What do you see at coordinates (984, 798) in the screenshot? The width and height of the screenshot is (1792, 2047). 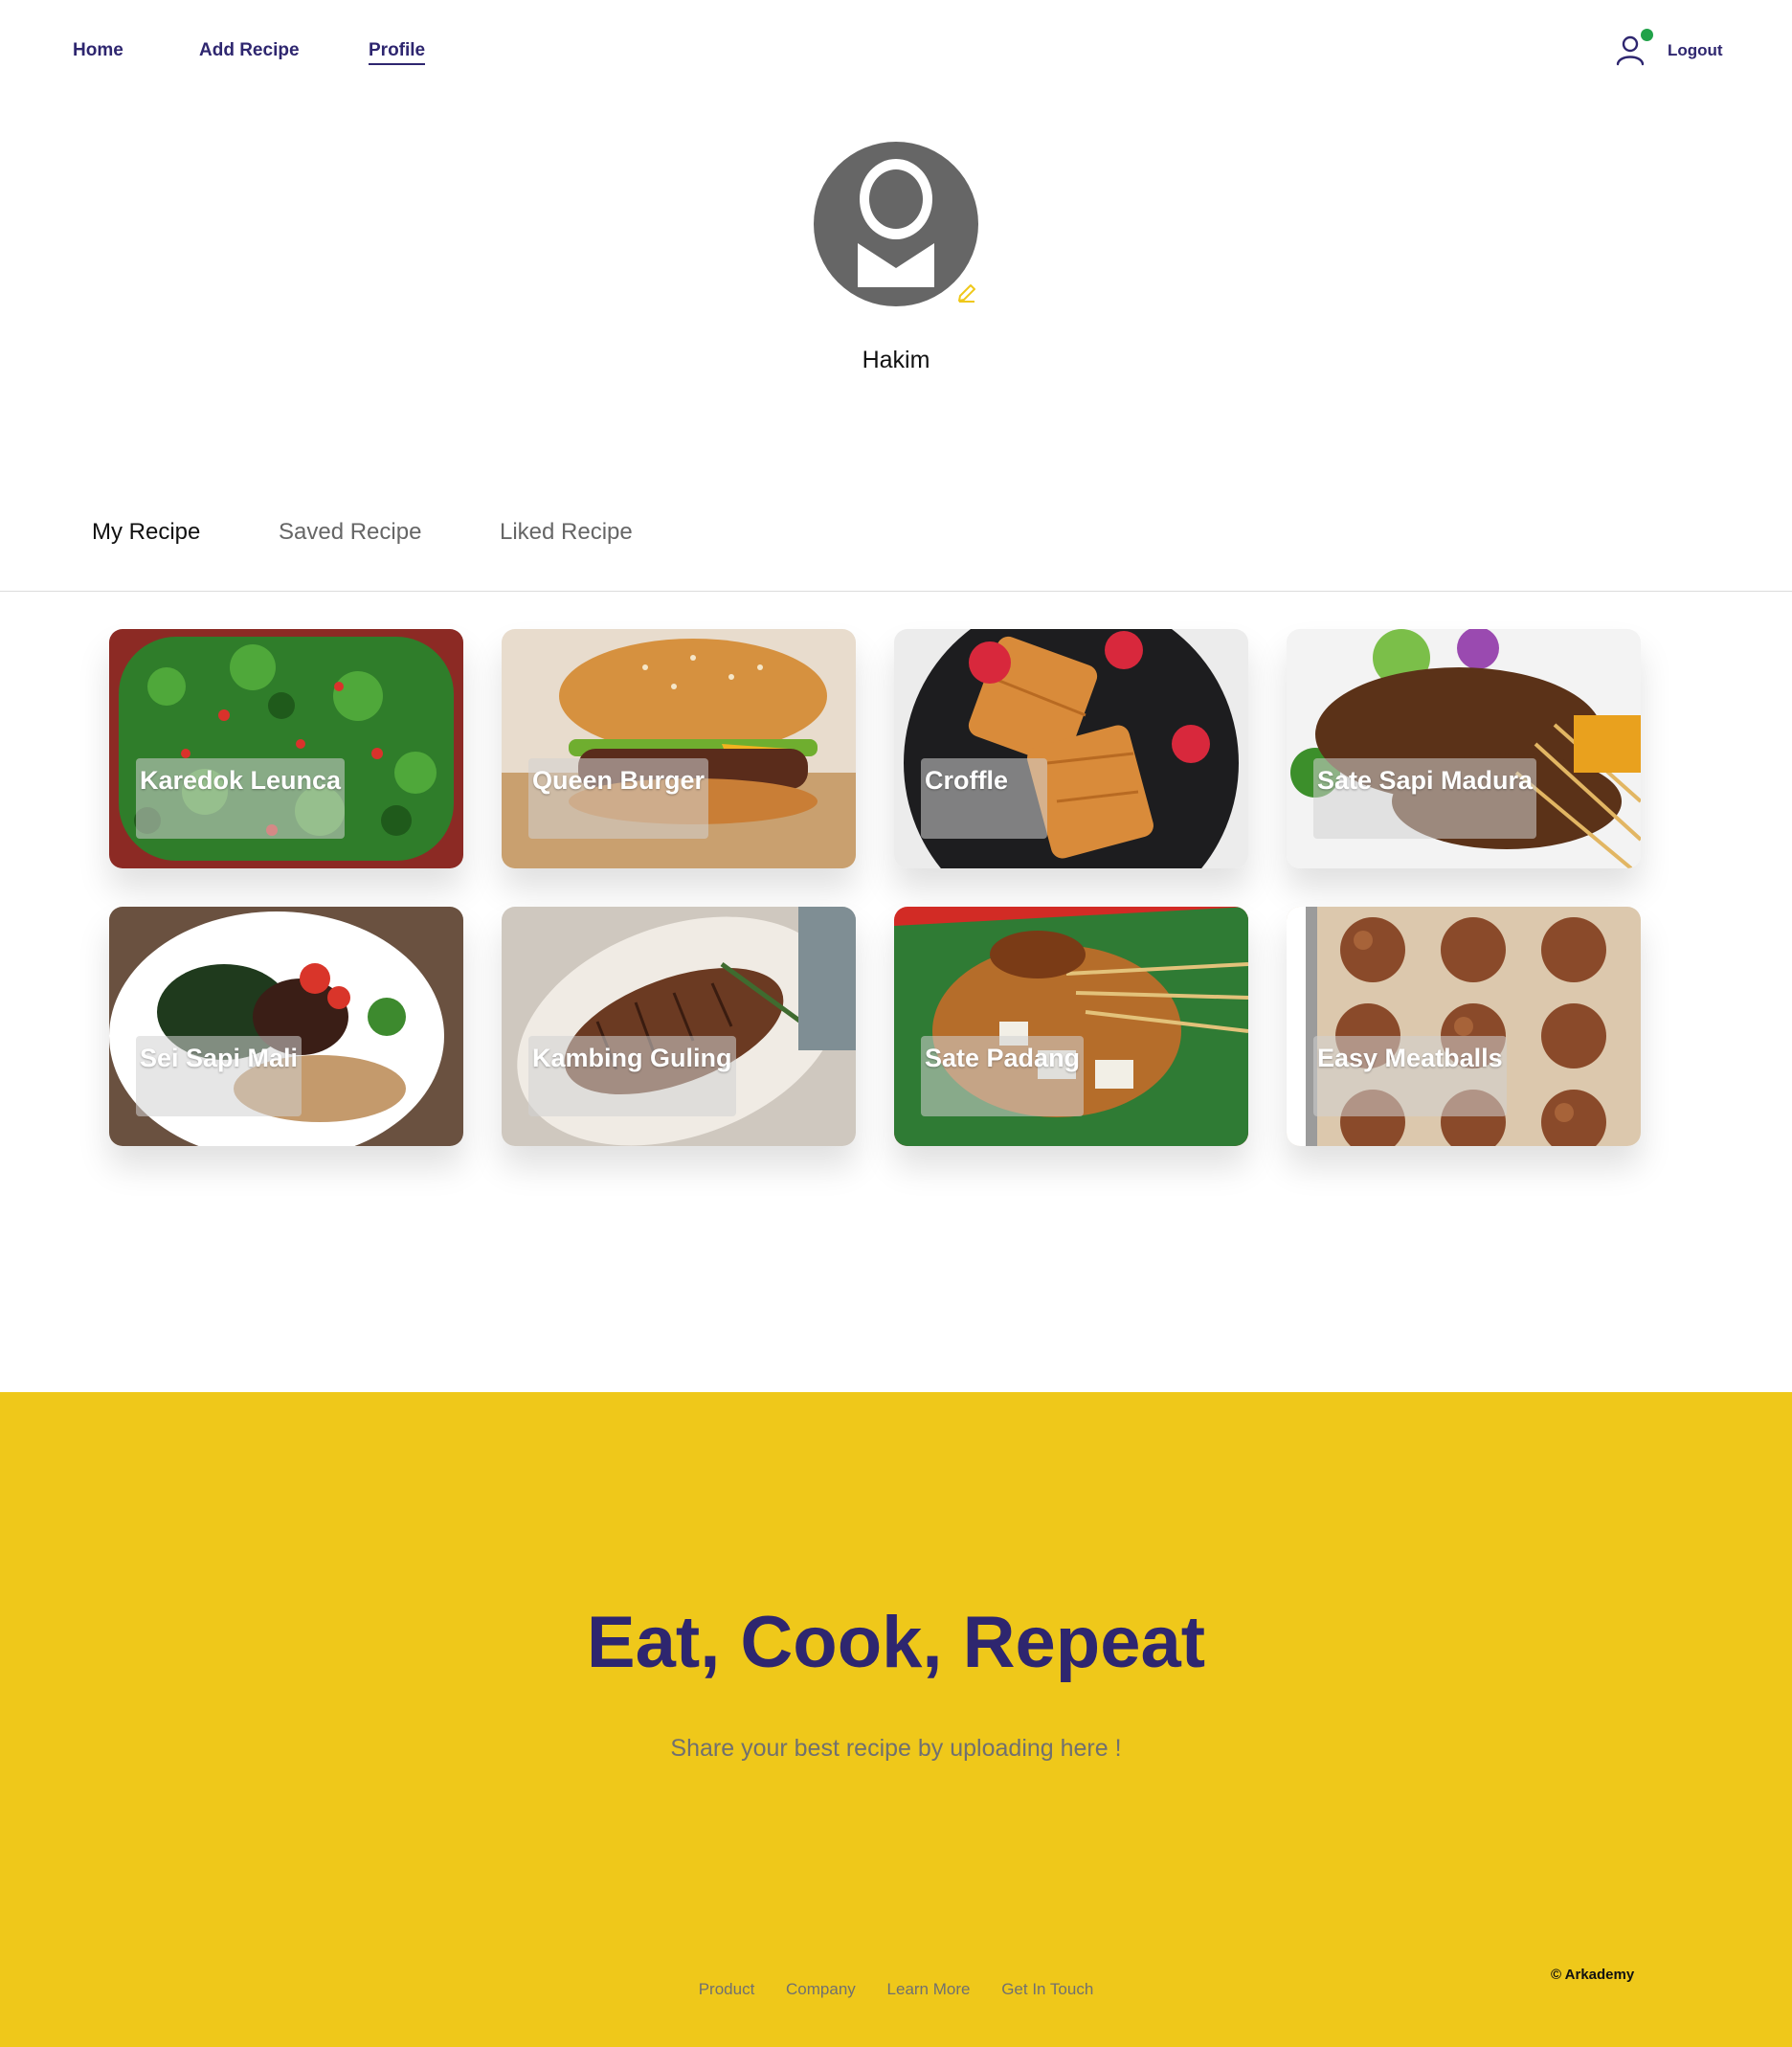 I see `recipe-title: Croffle` at bounding box center [984, 798].